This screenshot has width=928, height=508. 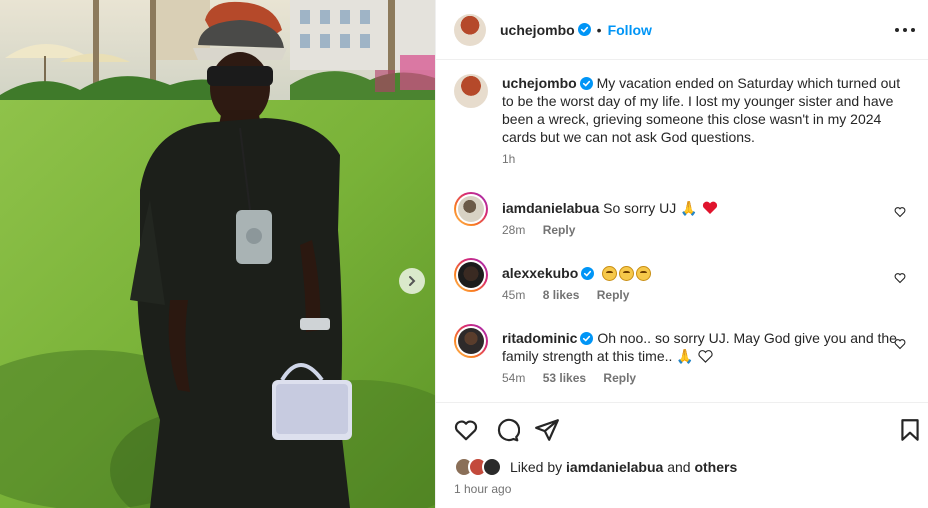 I want to click on likes-summary: Liked by iamdanielabua and others, so click(x=595, y=467).